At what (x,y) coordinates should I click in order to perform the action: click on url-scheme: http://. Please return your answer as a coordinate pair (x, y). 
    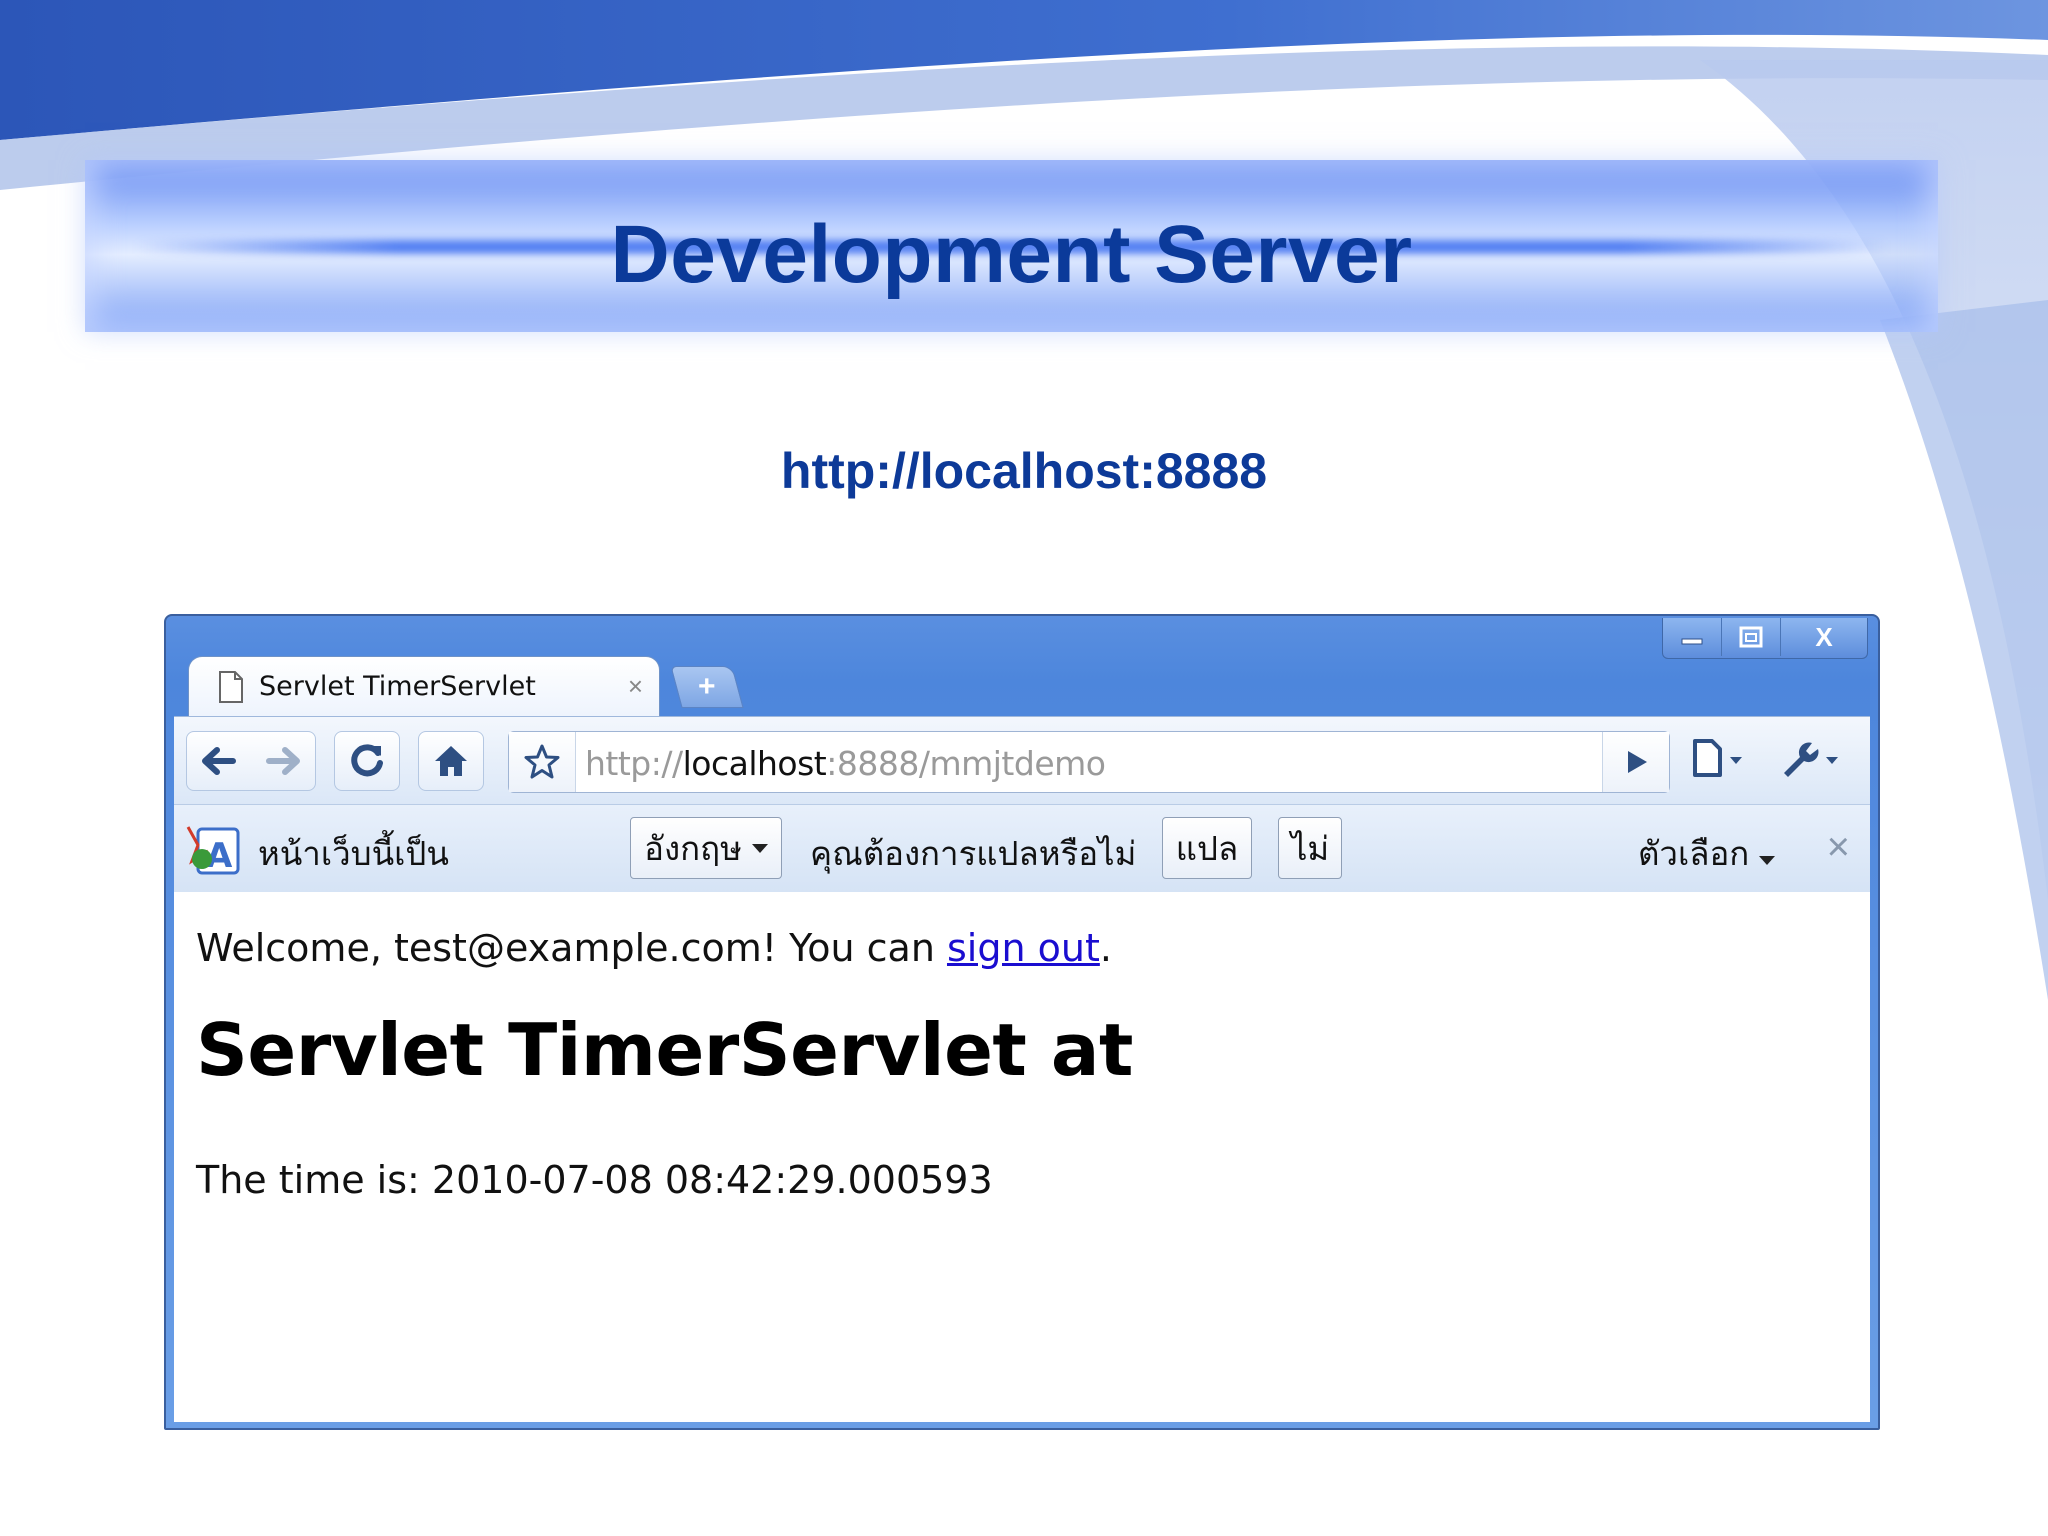
    Looking at the image, I should click on (634, 763).